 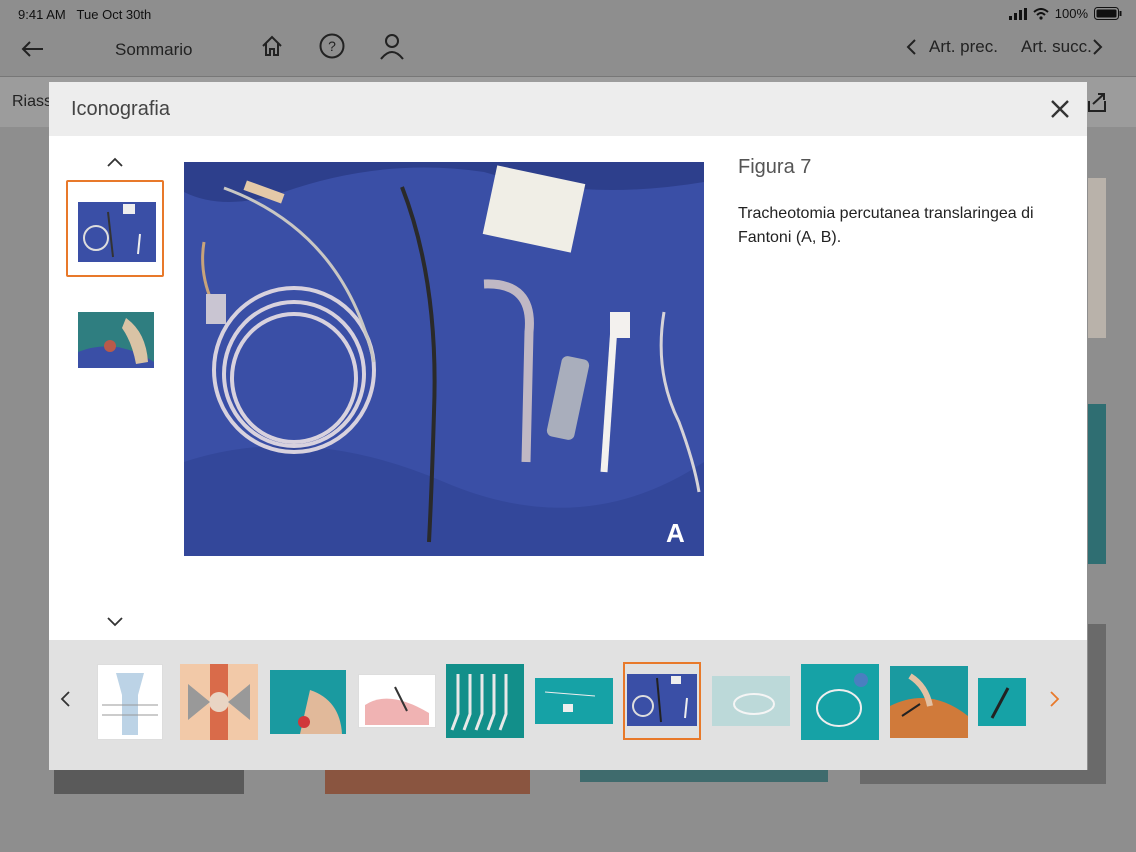 I want to click on close-icon, so click(x=1060, y=109).